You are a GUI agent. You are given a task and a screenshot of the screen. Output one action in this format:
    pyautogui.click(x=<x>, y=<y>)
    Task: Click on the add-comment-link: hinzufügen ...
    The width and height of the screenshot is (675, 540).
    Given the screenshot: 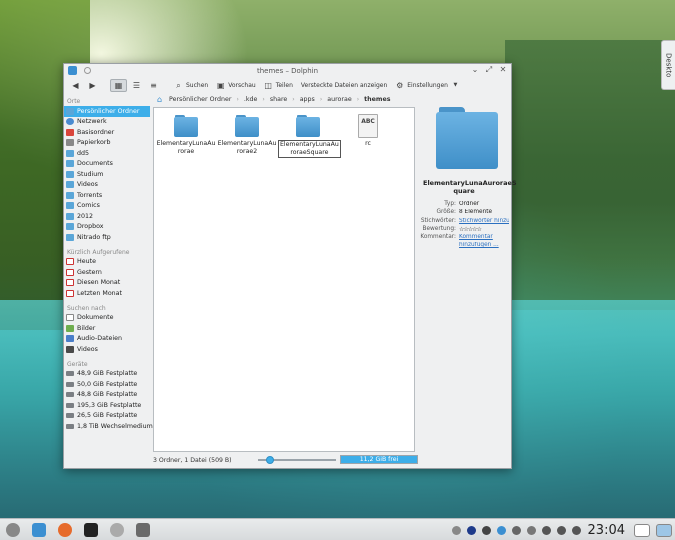 What is the action you would take?
    pyautogui.click(x=484, y=246)
    